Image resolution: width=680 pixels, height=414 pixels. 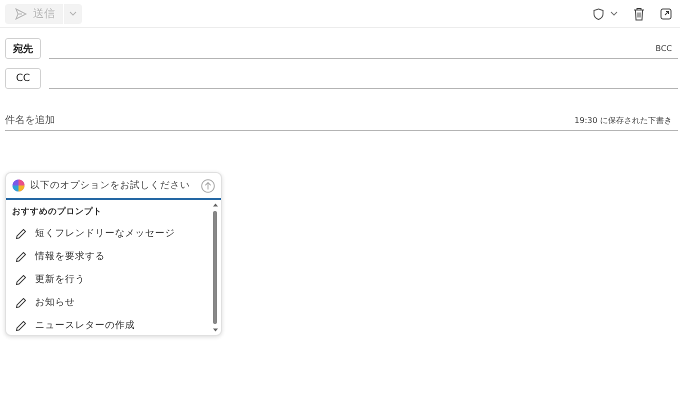 What do you see at coordinates (363, 48) in the screenshot?
I see `to-field: BCC` at bounding box center [363, 48].